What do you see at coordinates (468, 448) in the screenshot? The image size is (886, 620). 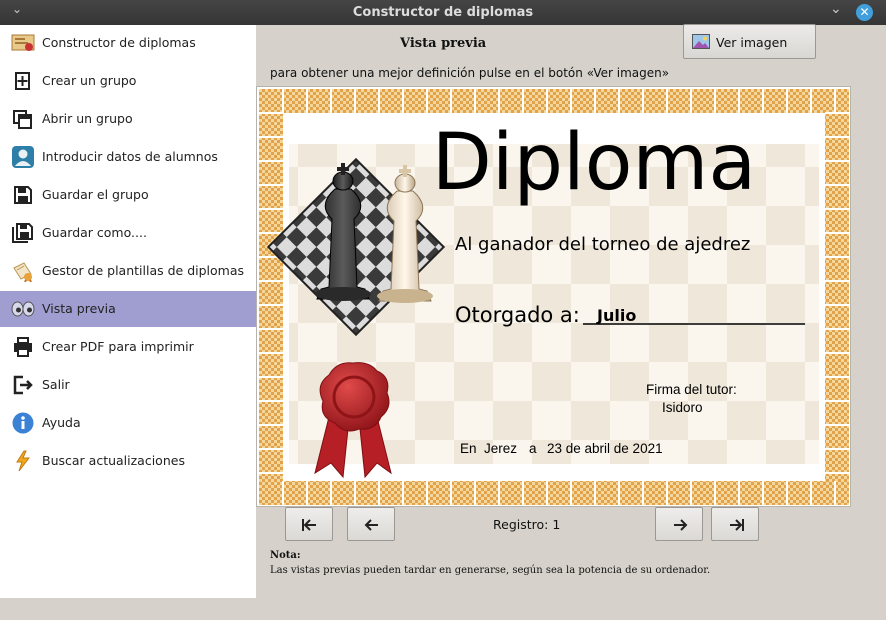 I see `place-prefix: En` at bounding box center [468, 448].